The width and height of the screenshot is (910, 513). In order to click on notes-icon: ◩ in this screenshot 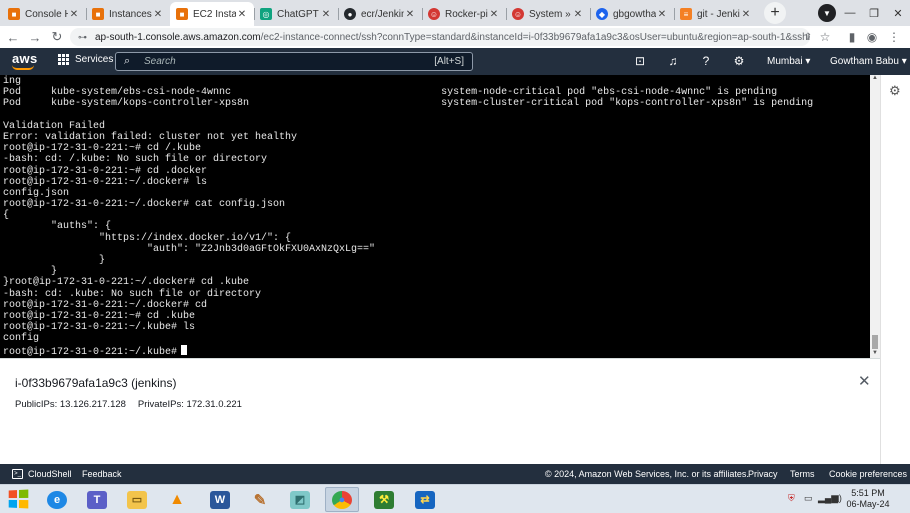, I will do `click(300, 499)`.